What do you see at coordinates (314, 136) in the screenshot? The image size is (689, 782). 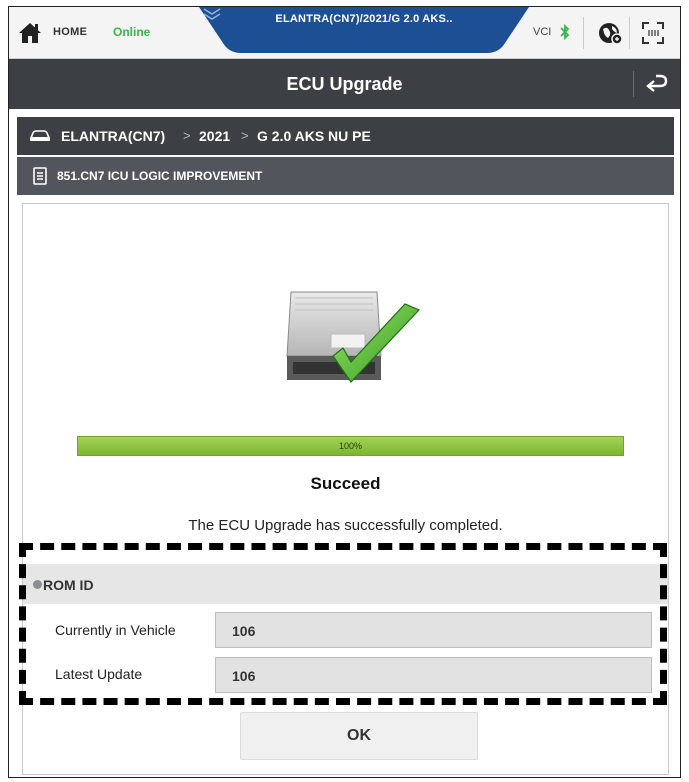 I see `breadcrumb-engine: G 2.0 AKS NU PE` at bounding box center [314, 136].